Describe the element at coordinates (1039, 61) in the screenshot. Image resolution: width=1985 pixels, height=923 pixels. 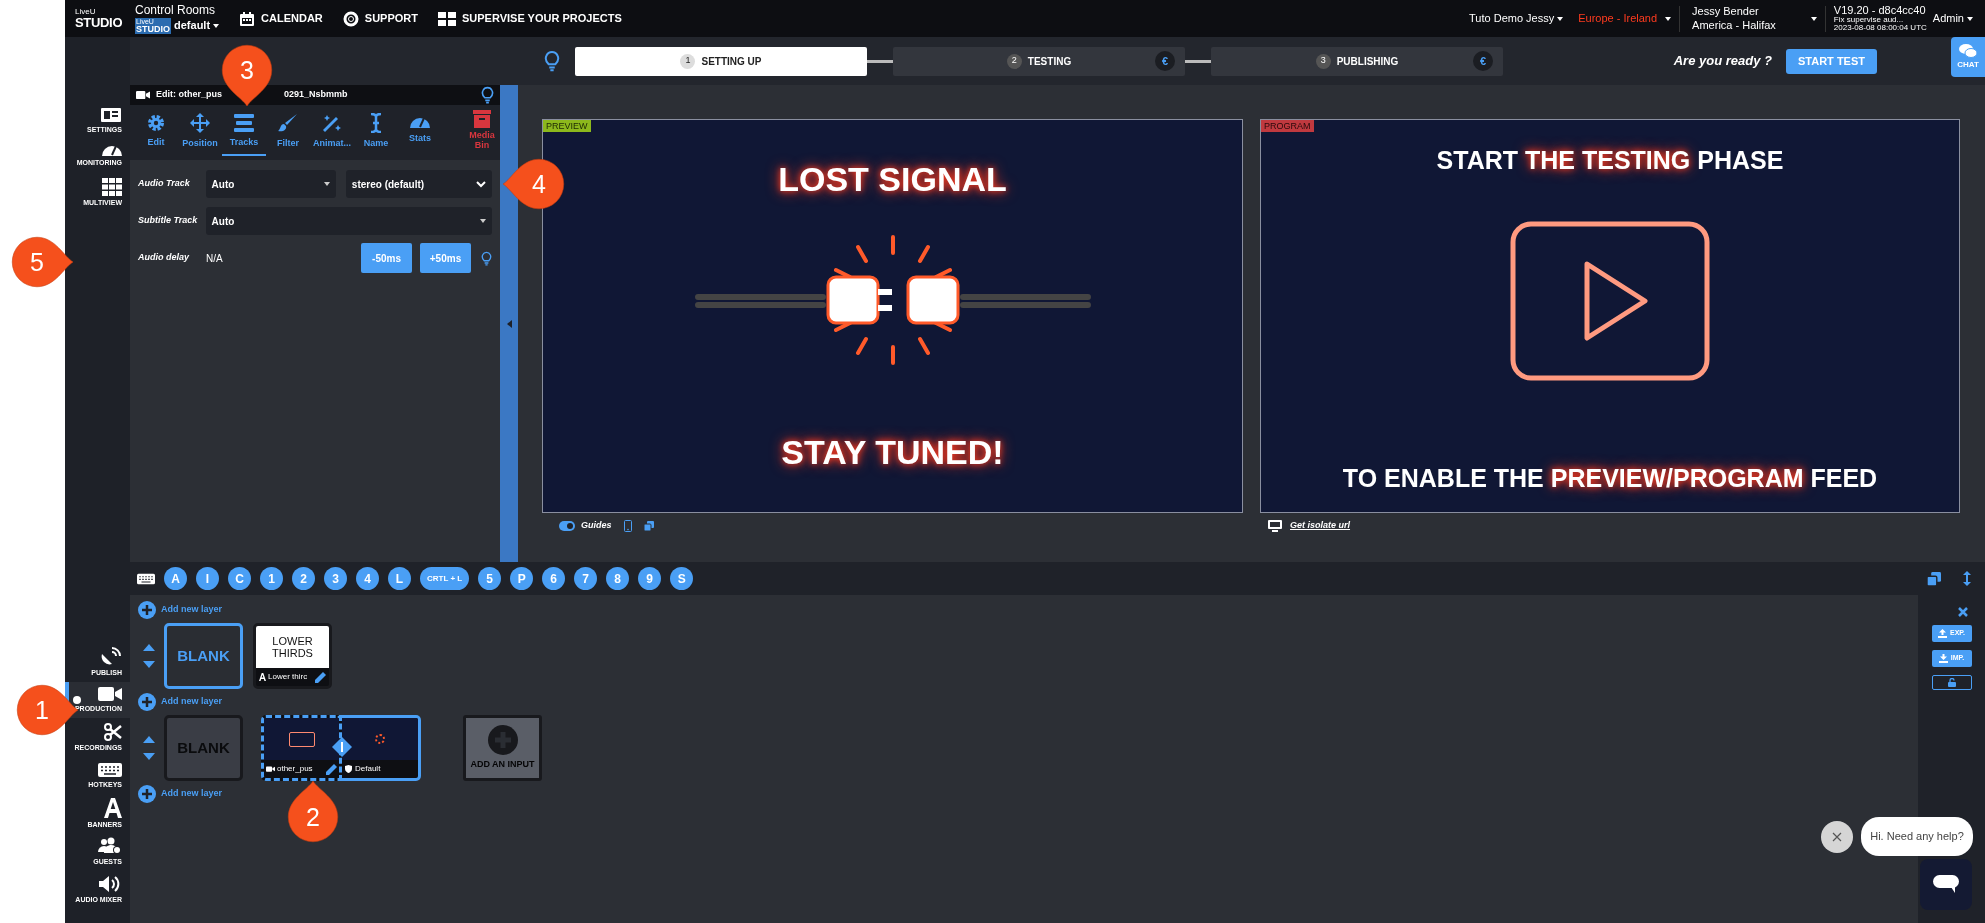
I see `step-tab: 2 TESTING €` at that location.